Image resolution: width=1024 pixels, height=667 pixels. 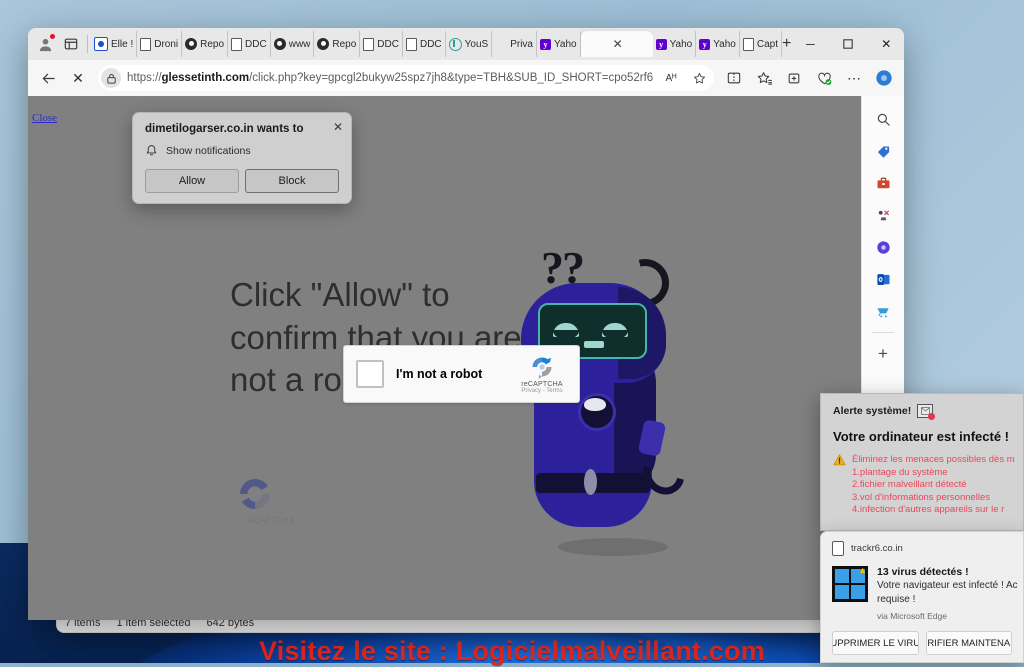 What do you see at coordinates (883, 215) in the screenshot?
I see `games-icon` at bounding box center [883, 215].